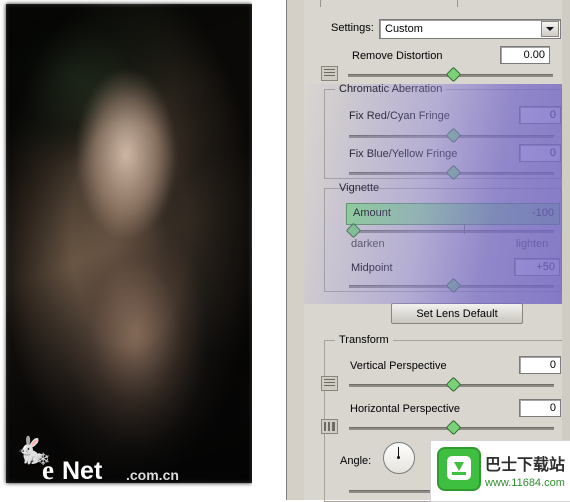  I want to click on vignette-midpoint-value: +50, so click(537, 267).